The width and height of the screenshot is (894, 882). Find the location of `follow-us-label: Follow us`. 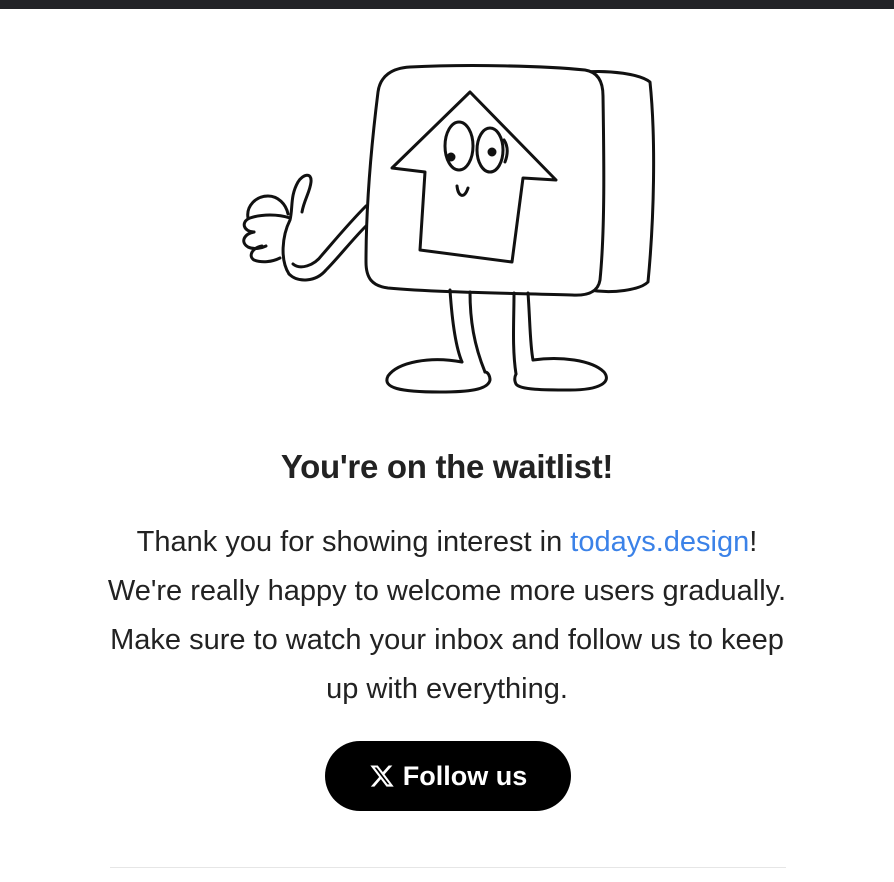

follow-us-label: Follow us is located at coordinates (465, 775).